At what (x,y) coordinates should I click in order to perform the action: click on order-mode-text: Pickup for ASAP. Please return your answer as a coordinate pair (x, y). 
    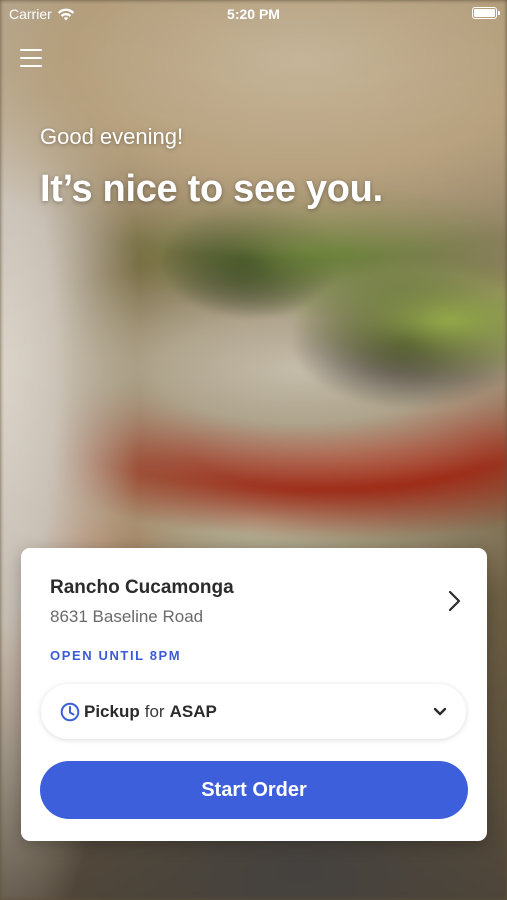
    Looking at the image, I should click on (150, 712).